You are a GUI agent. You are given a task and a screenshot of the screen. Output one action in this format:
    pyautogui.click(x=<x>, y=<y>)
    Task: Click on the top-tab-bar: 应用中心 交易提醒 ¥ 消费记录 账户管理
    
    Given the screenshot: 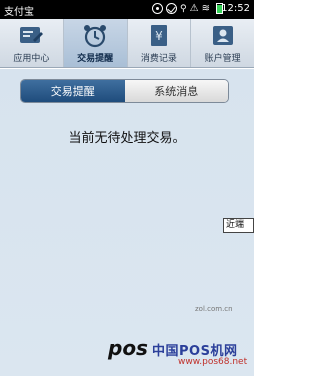 What is the action you would take?
    pyautogui.click(x=127, y=43)
    